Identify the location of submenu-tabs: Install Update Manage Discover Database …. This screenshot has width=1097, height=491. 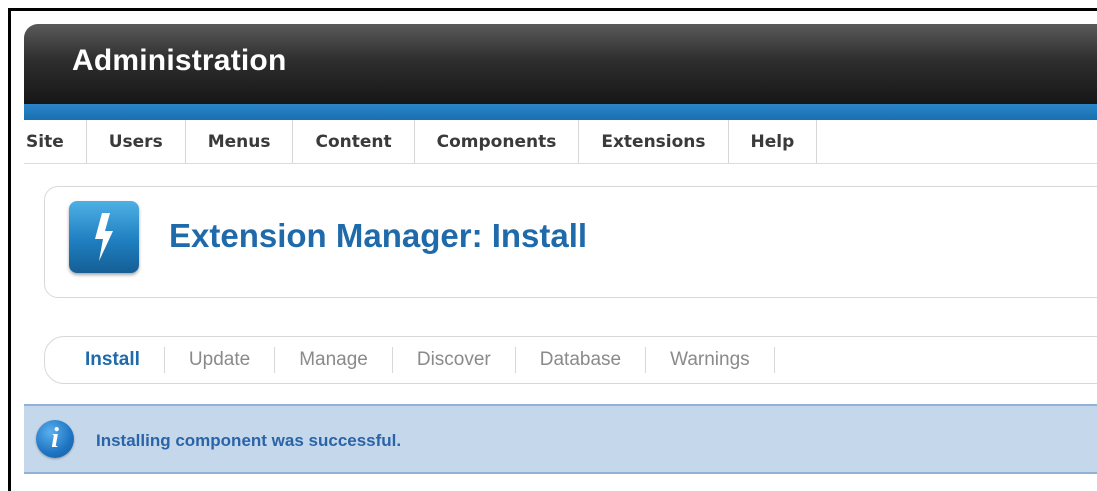
(570, 360).